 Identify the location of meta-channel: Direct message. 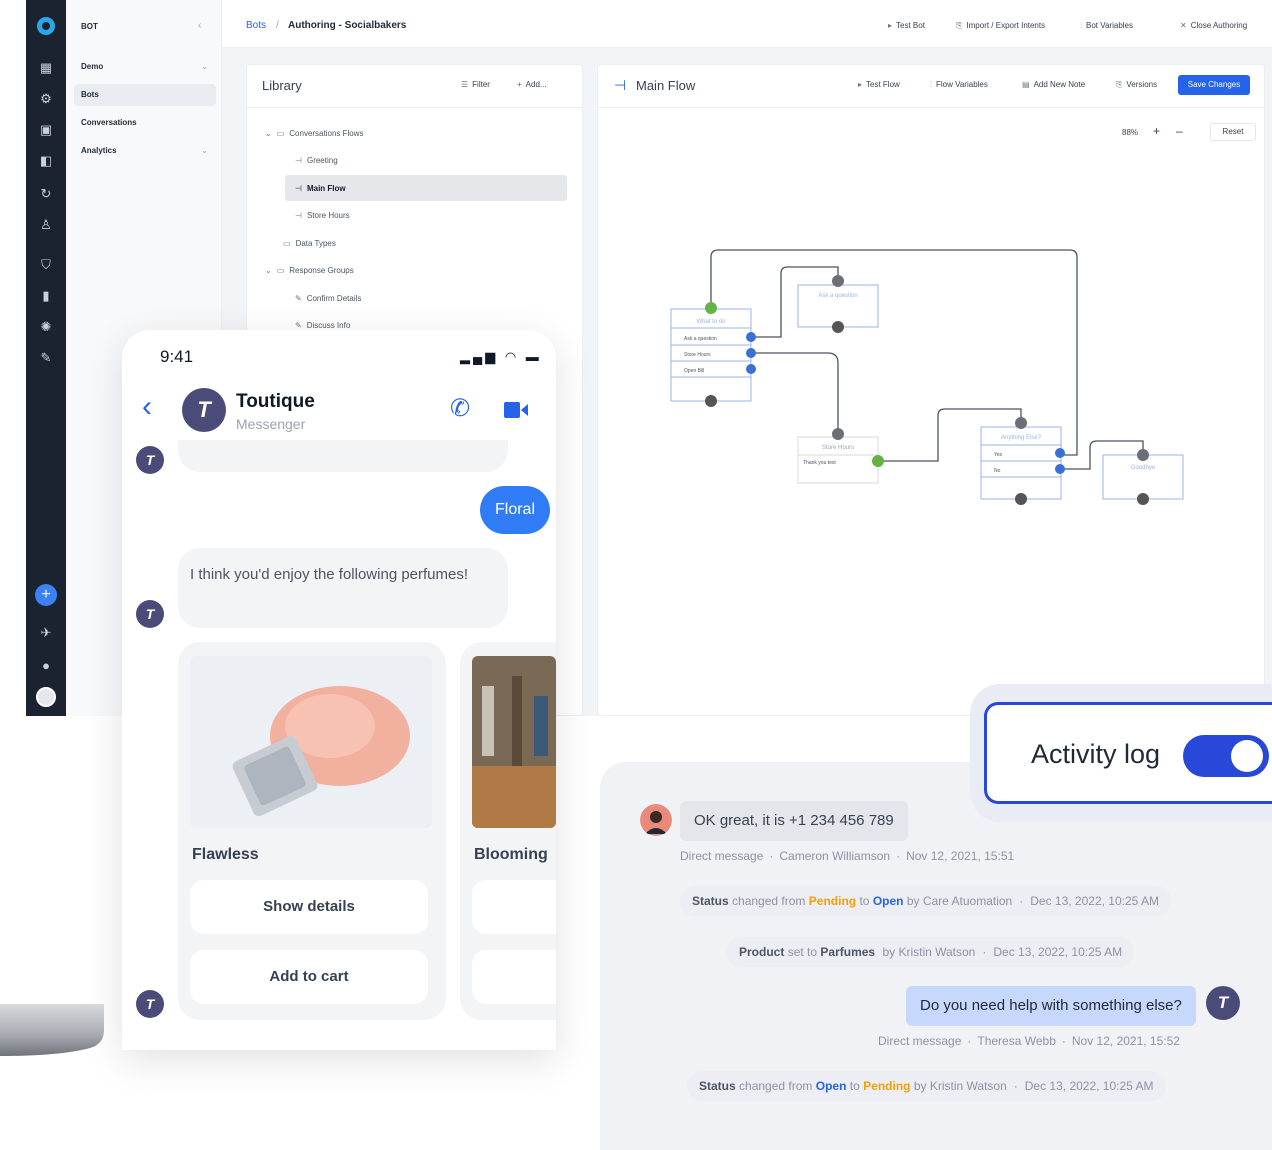
(920, 1041).